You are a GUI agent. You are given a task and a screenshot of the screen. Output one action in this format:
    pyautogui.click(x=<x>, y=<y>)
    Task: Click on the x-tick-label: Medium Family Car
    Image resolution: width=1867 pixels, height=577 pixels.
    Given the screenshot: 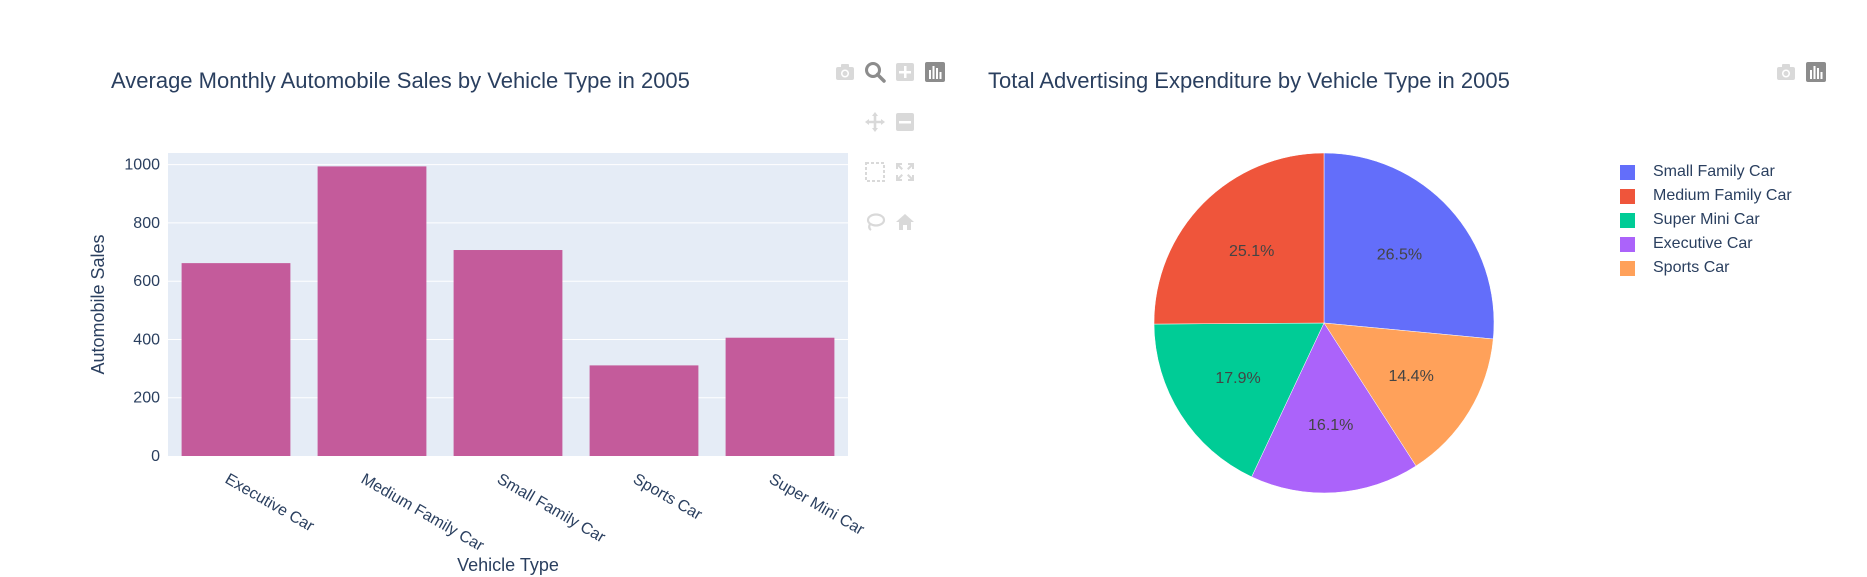 What is the action you would take?
    pyautogui.click(x=422, y=513)
    